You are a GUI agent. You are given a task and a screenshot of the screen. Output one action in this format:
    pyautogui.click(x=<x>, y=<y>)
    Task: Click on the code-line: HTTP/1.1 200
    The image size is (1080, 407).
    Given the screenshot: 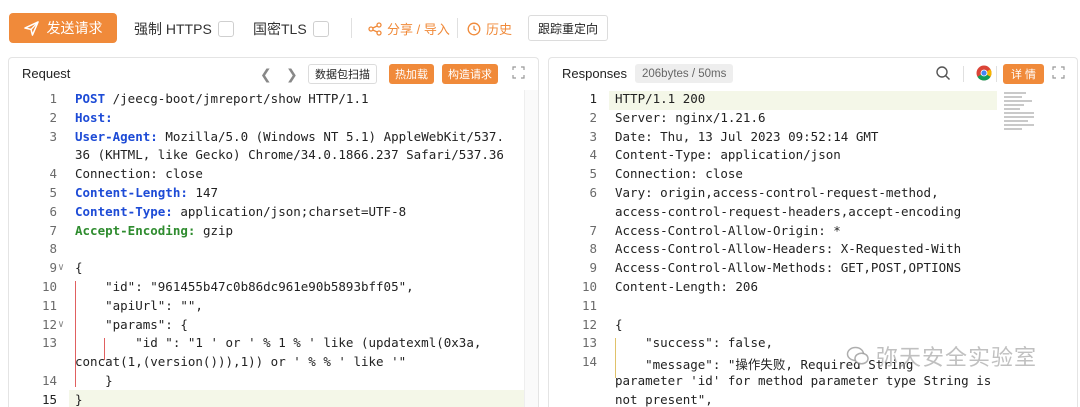 What is the action you would take?
    pyautogui.click(x=660, y=98)
    